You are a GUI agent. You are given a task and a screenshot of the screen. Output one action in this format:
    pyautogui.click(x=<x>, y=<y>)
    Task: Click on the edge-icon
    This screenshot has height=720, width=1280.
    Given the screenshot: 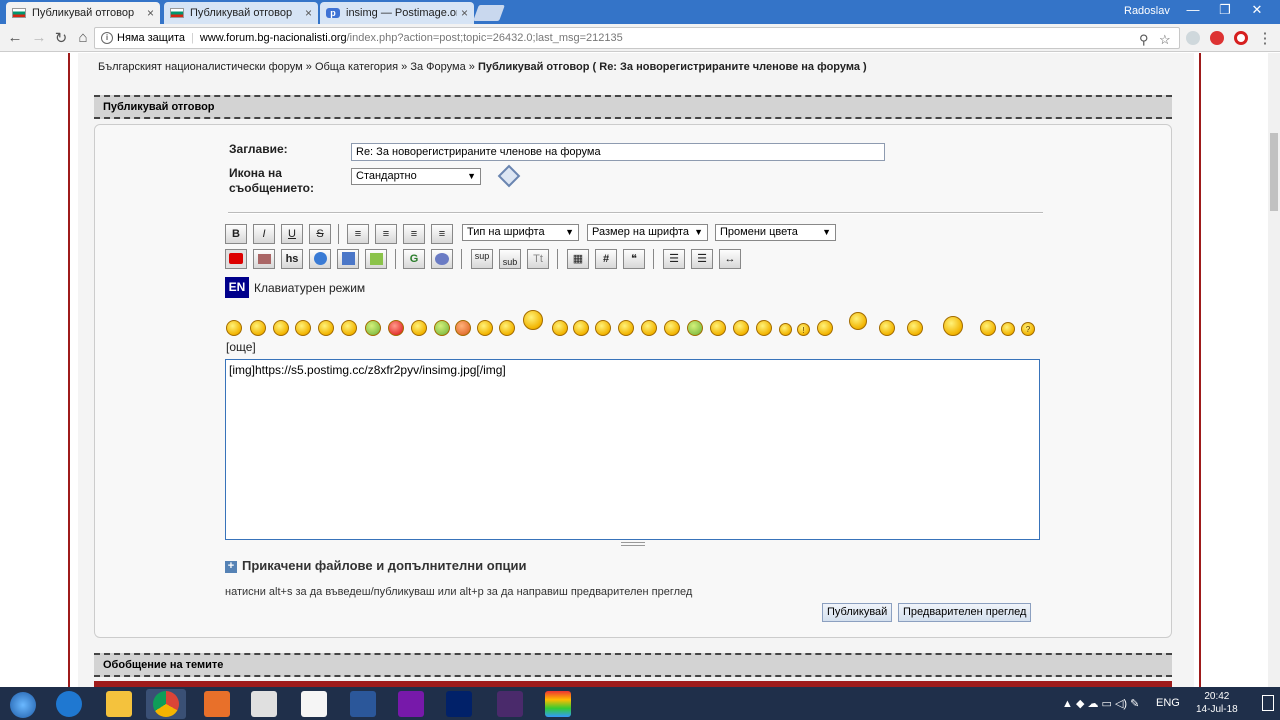 What is the action you would take?
    pyautogui.click(x=69, y=704)
    